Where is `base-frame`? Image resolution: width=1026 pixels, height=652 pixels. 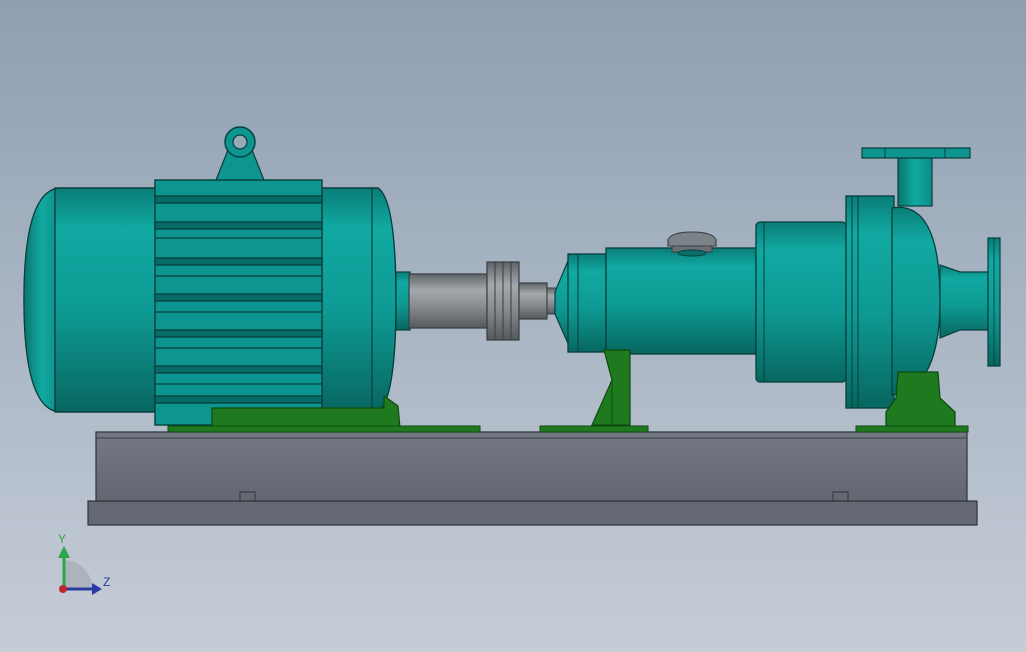
base-frame is located at coordinates (532, 478).